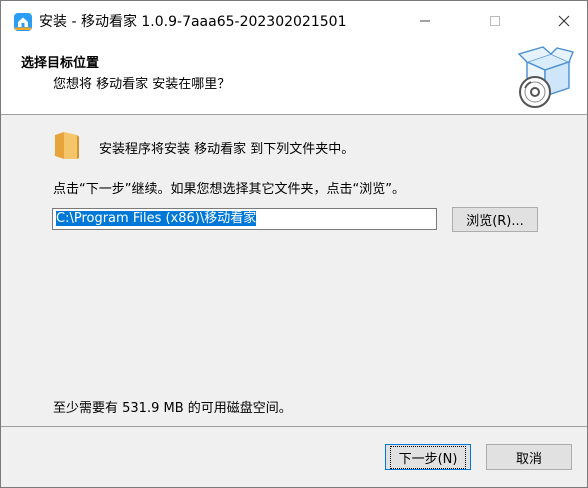 Image resolution: width=588 pixels, height=488 pixels. Describe the element at coordinates (529, 457) in the screenshot. I see `cancel-button: 取消` at that location.